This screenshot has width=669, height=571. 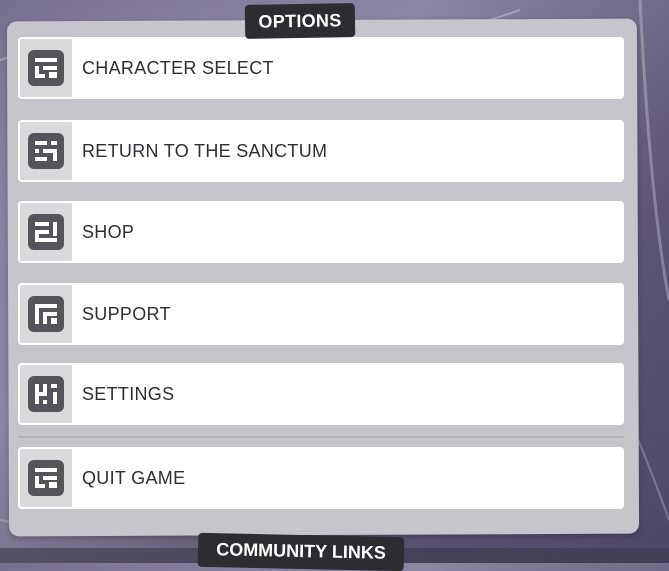 What do you see at coordinates (126, 313) in the screenshot?
I see `menu-item-label: SUPPORT` at bounding box center [126, 313].